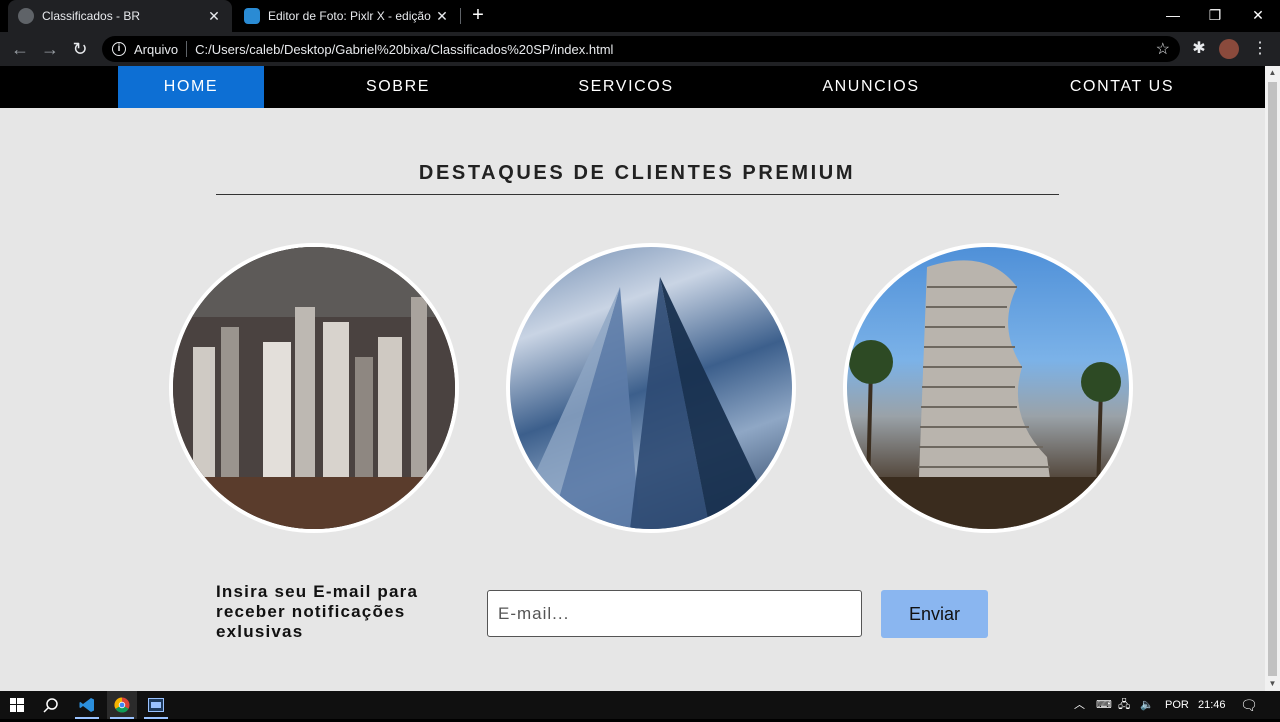 The width and height of the screenshot is (1280, 722). I want to click on city-skyline-image, so click(314, 388).